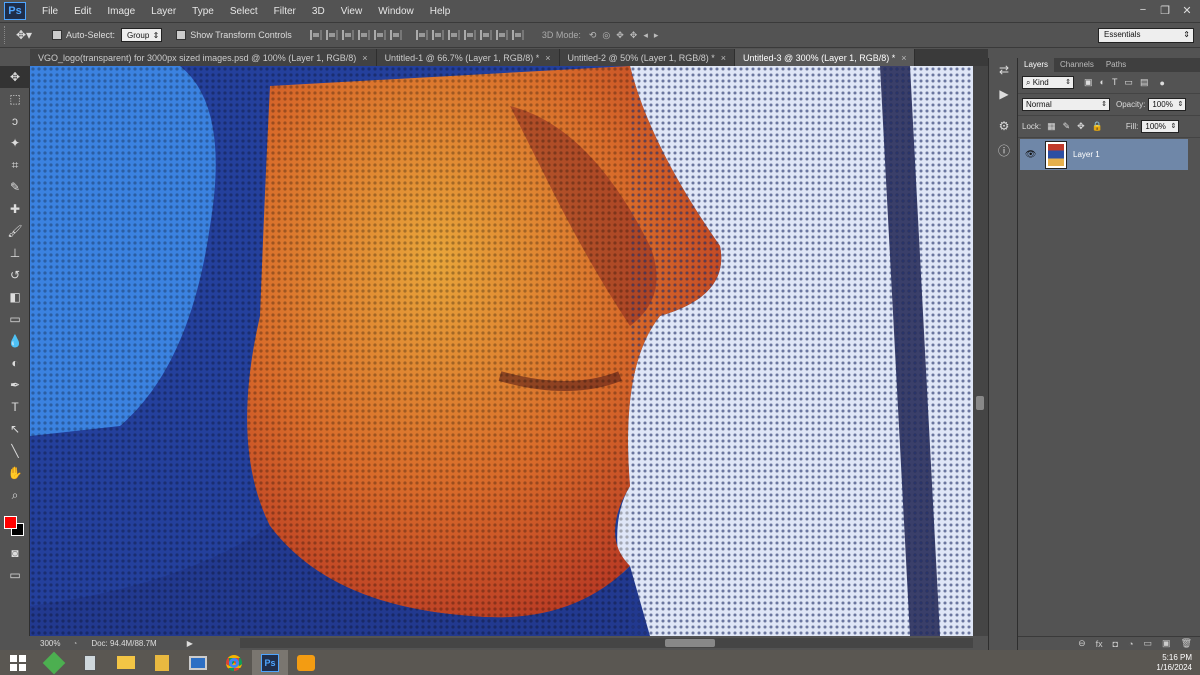  Describe the element at coordinates (825, 57) in the screenshot. I see `document-tab: Untitled-3 @ 300% (Layer 1, RGB/8) * ×` at that location.